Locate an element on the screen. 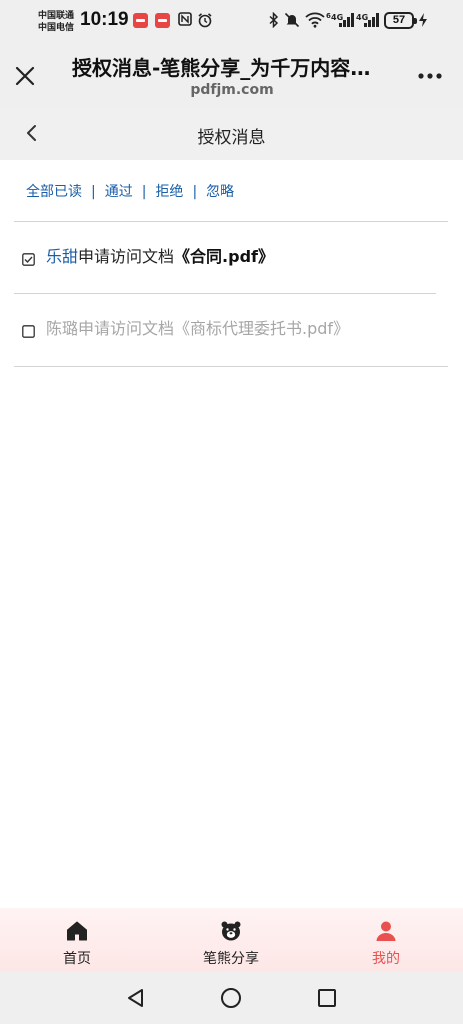 This screenshot has height=1024, width=463. checkbox-checked is located at coordinates (28, 258).